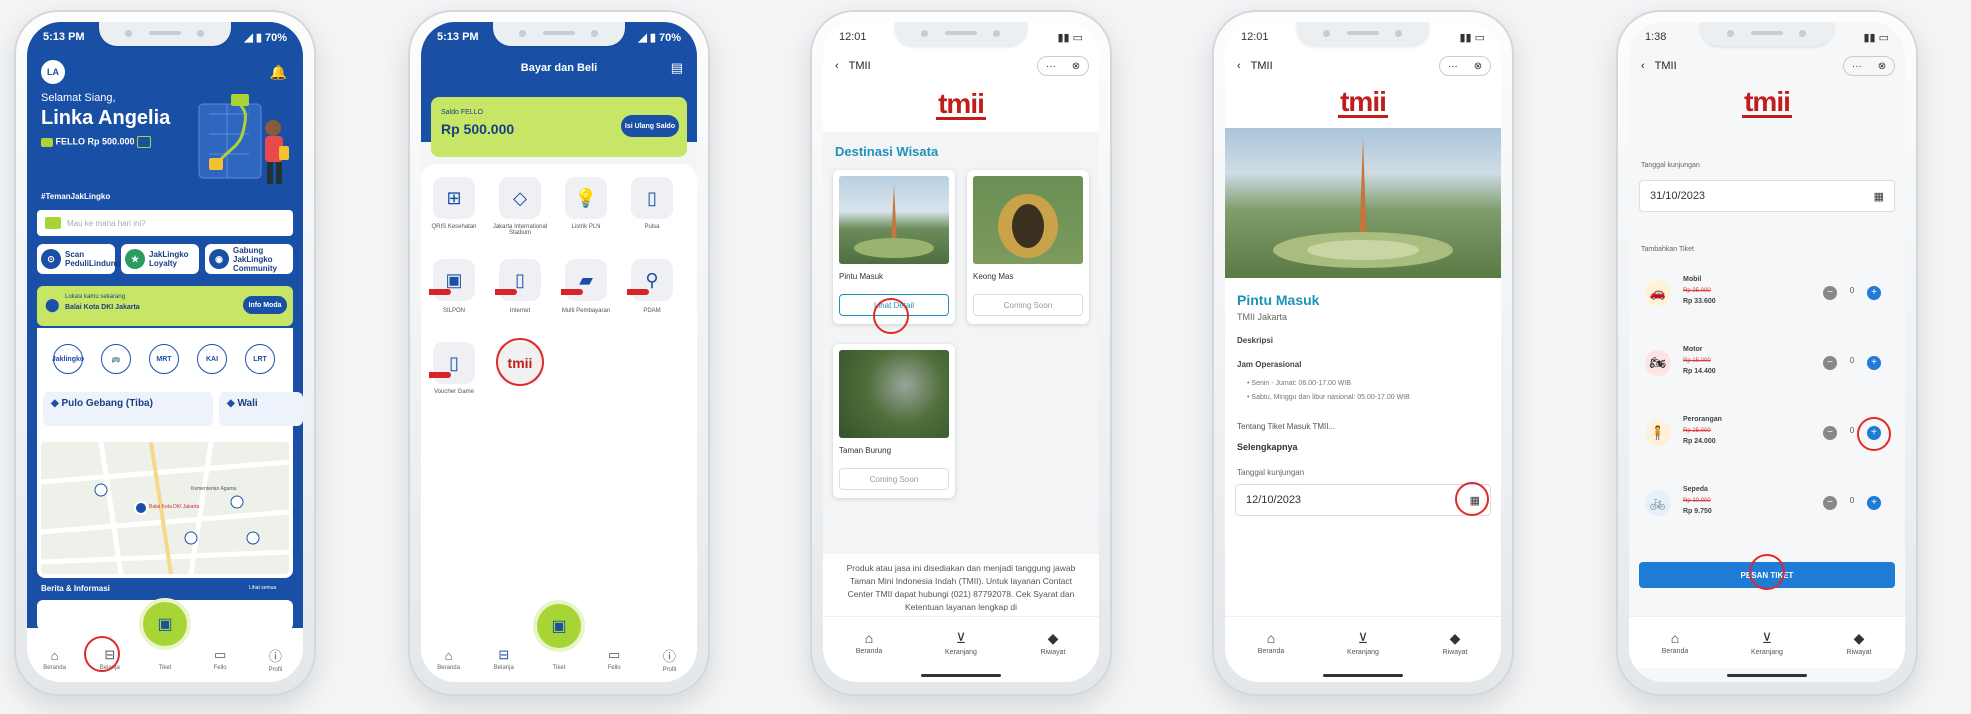 The image size is (1971, 714). Describe the element at coordinates (1255, 340) in the screenshot. I see `desc-heading: Deskripsi` at that location.